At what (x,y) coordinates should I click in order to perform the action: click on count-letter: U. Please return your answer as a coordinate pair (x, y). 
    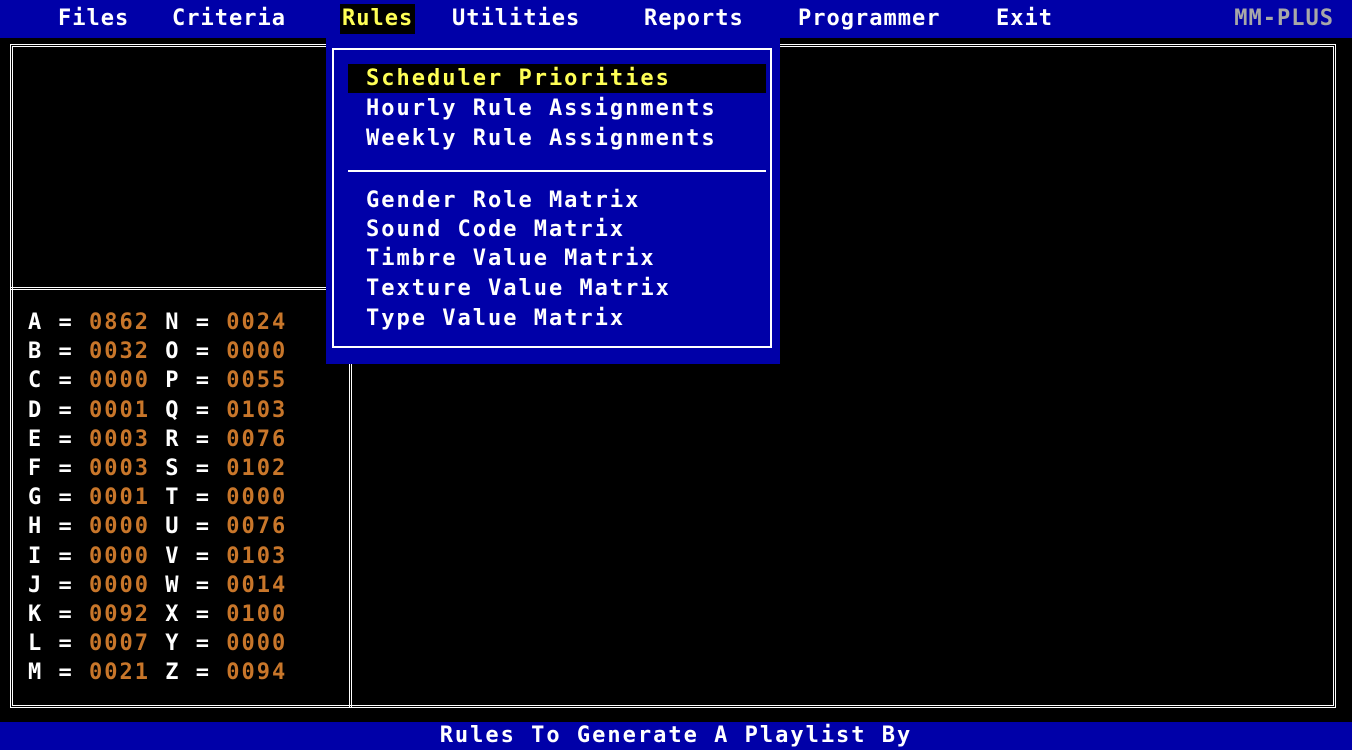
    Looking at the image, I should click on (173, 527).